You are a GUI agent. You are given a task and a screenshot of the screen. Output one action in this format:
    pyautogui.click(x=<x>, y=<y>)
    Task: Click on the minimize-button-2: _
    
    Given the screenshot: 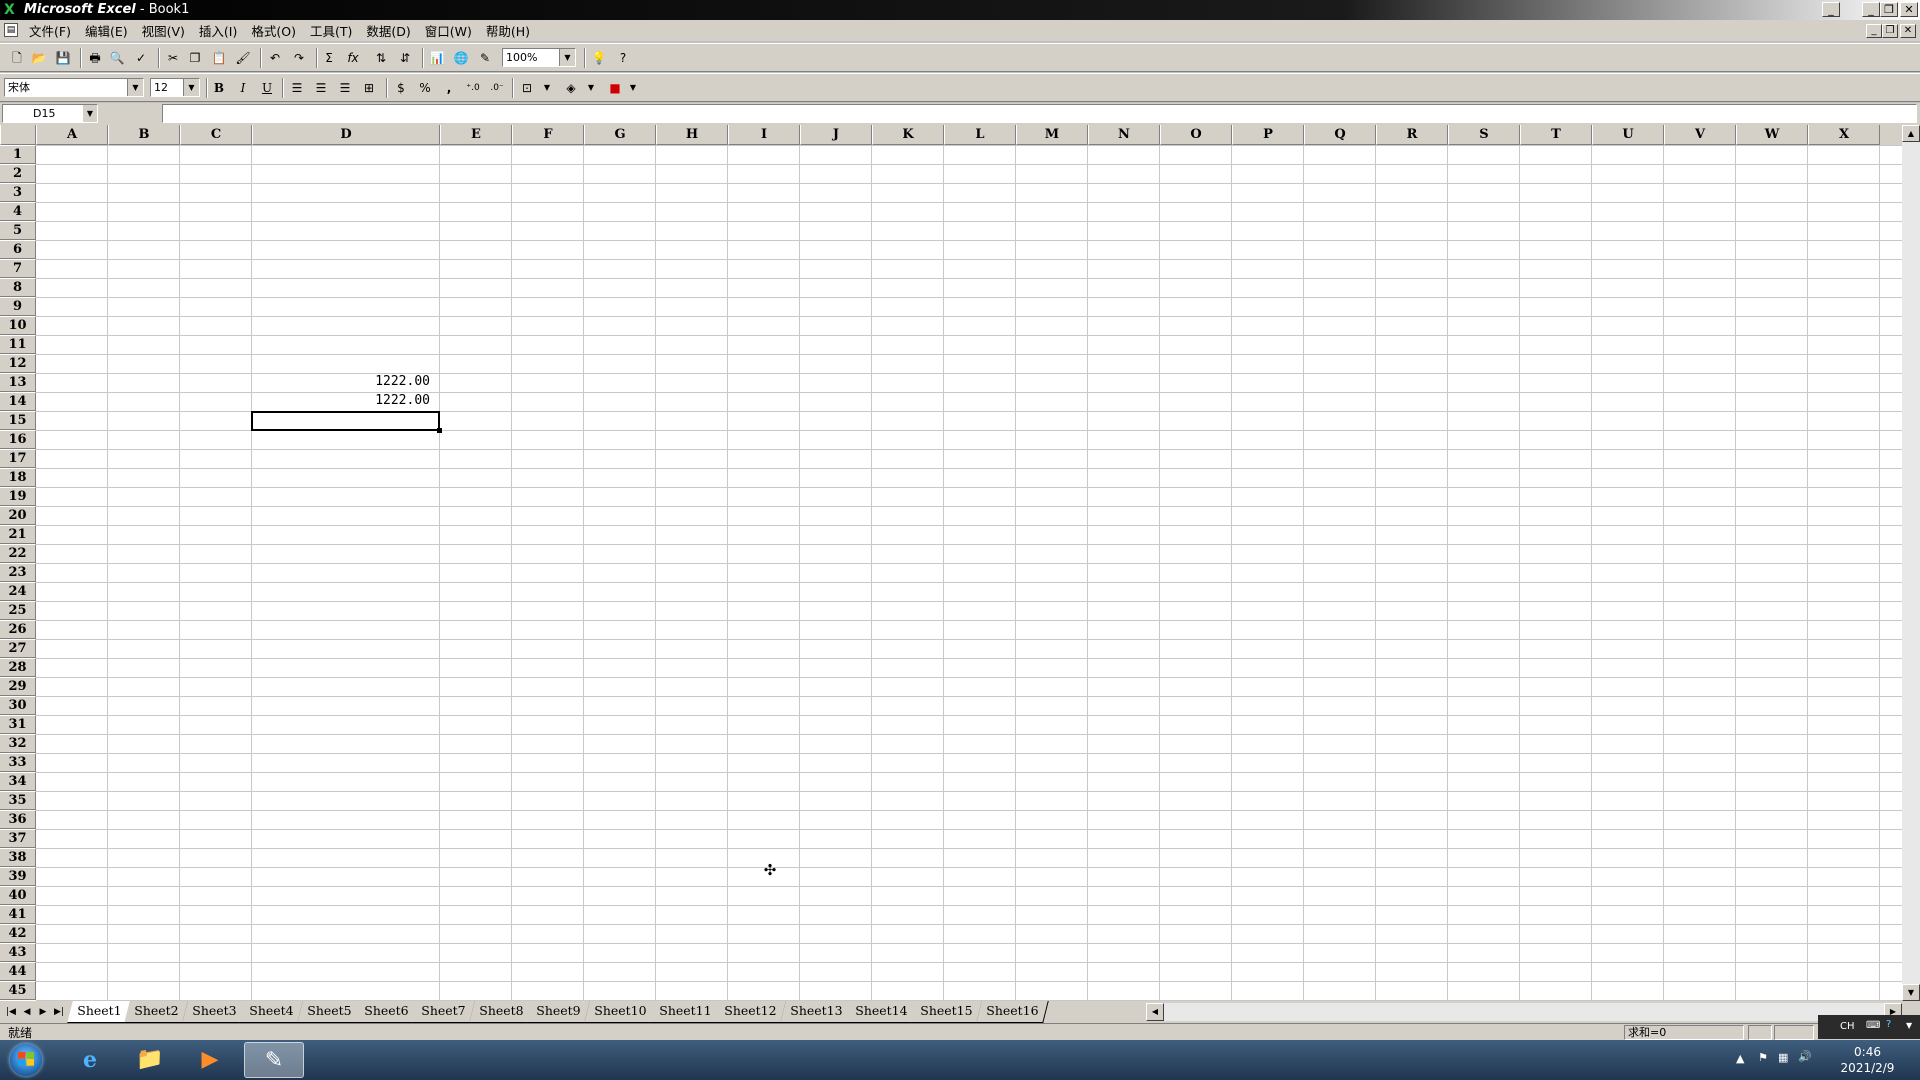 What is the action you would take?
    pyautogui.click(x=1871, y=9)
    